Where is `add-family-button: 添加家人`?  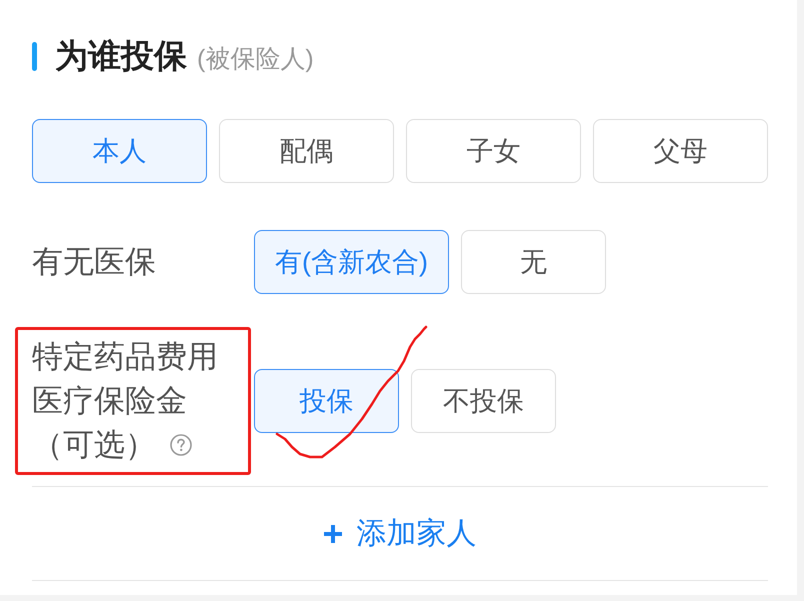 add-family-button: 添加家人 is located at coordinates (400, 534).